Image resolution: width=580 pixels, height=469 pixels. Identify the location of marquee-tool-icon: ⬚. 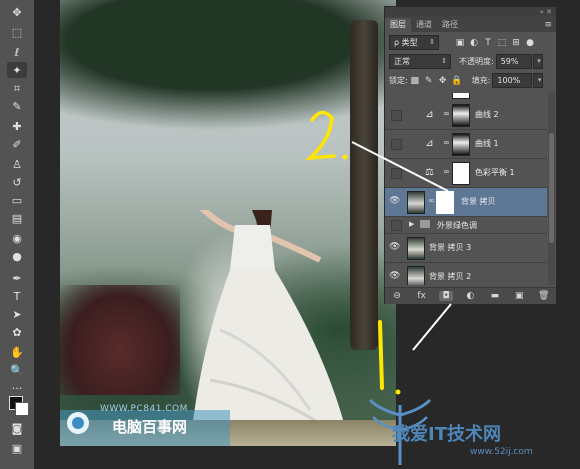
(17, 32).